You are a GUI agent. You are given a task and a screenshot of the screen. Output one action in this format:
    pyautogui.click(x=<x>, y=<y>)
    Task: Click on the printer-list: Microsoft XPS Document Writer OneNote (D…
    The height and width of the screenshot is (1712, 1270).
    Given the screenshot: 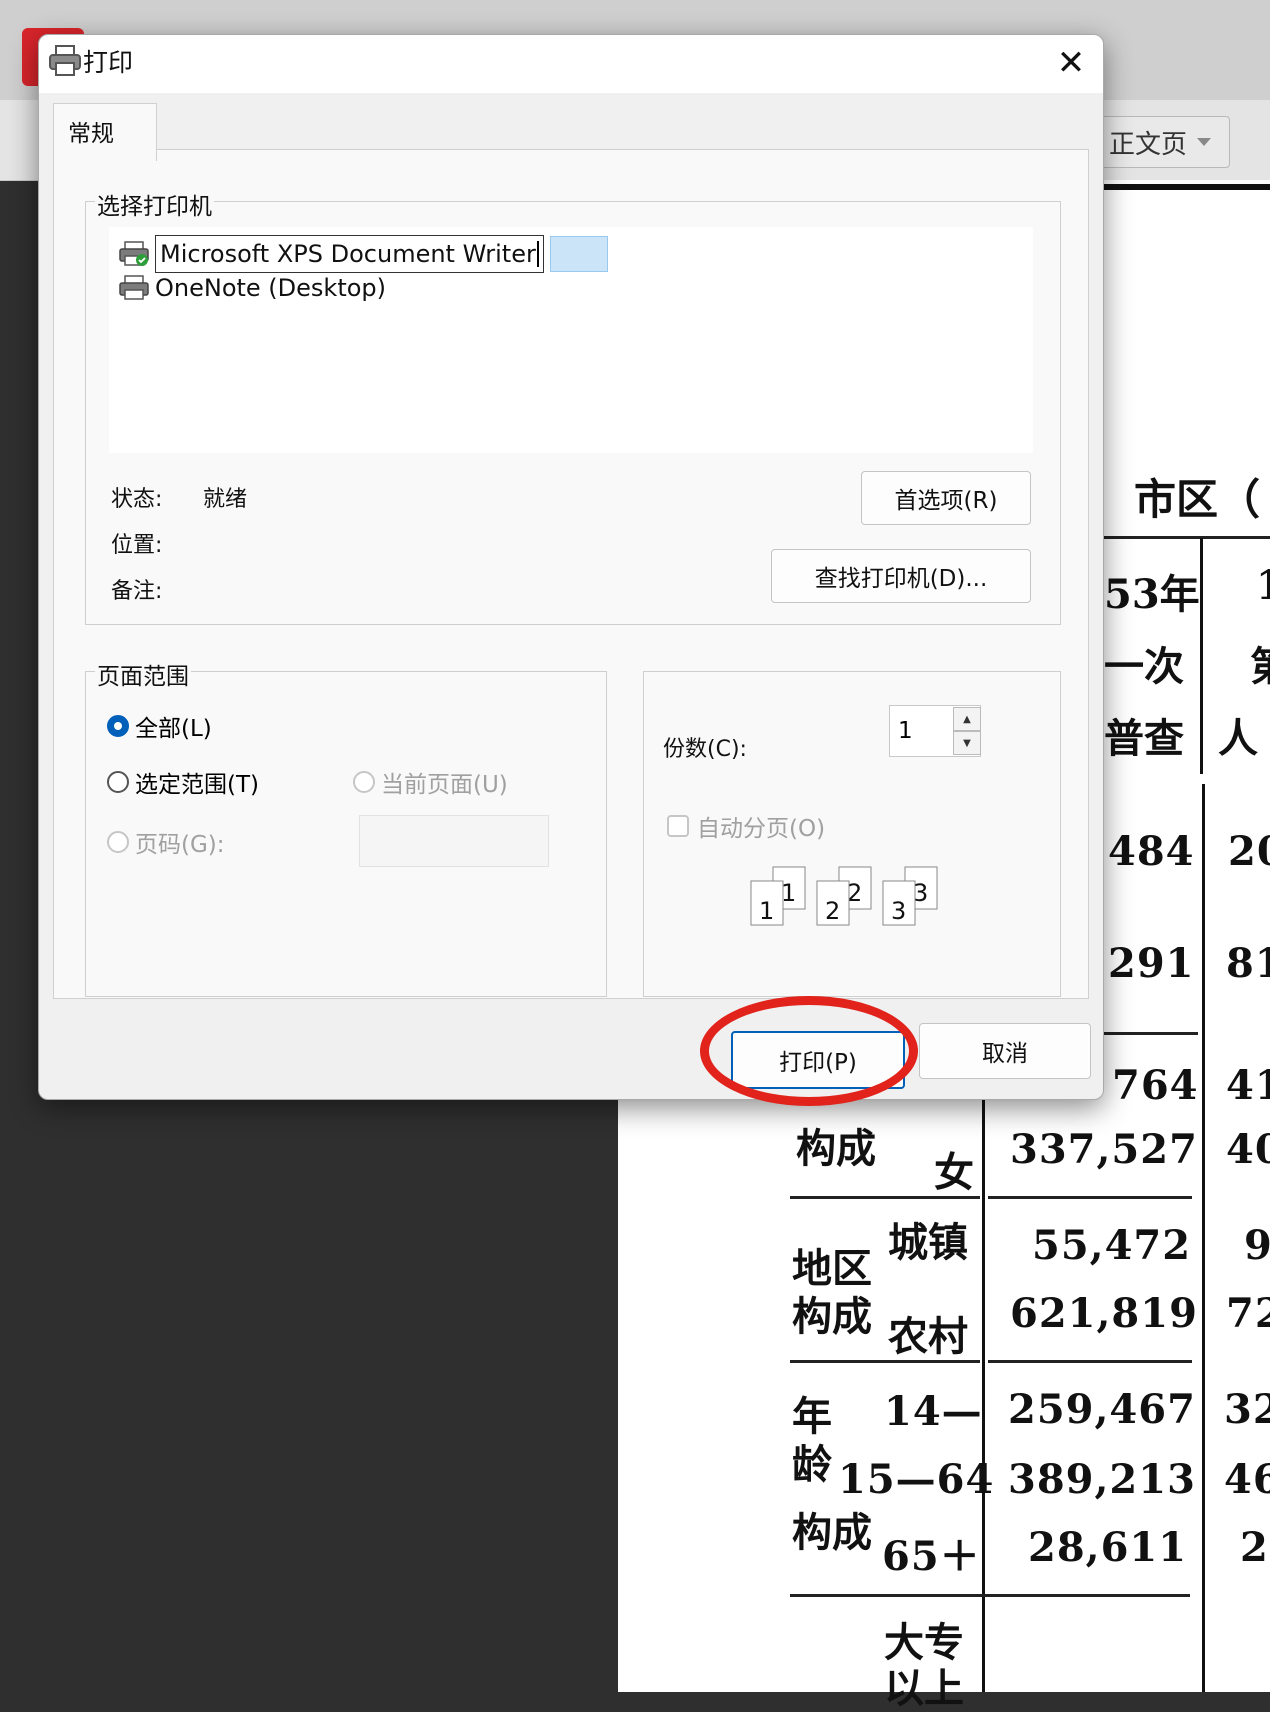 What is the action you would take?
    pyautogui.click(x=571, y=340)
    